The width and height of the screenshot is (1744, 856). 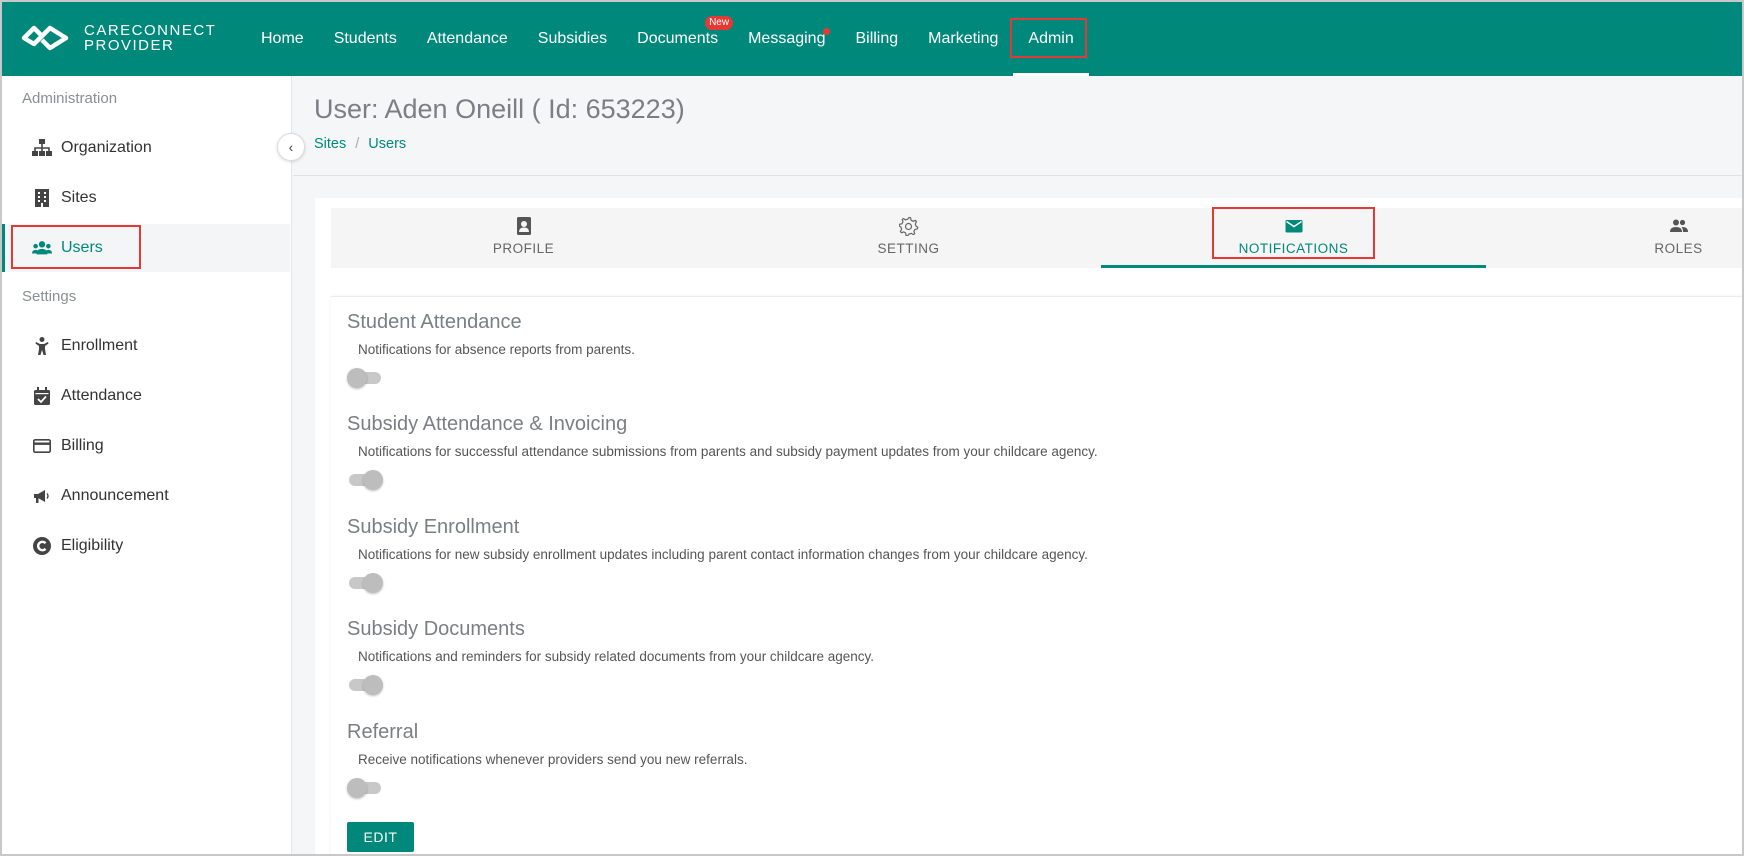 I want to click on page-title: User: Aden Oneill ( Id: 653223), so click(x=499, y=109).